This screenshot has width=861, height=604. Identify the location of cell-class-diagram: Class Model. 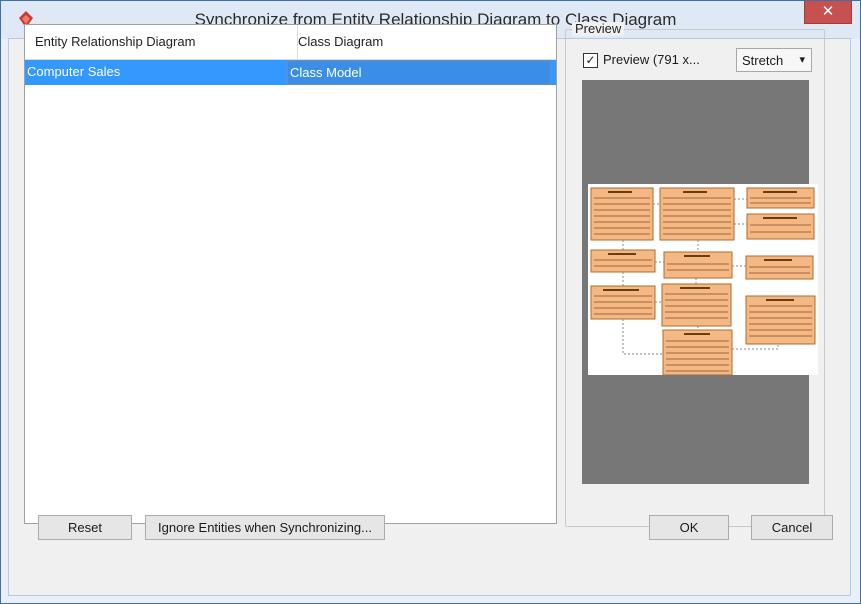
(419, 72).